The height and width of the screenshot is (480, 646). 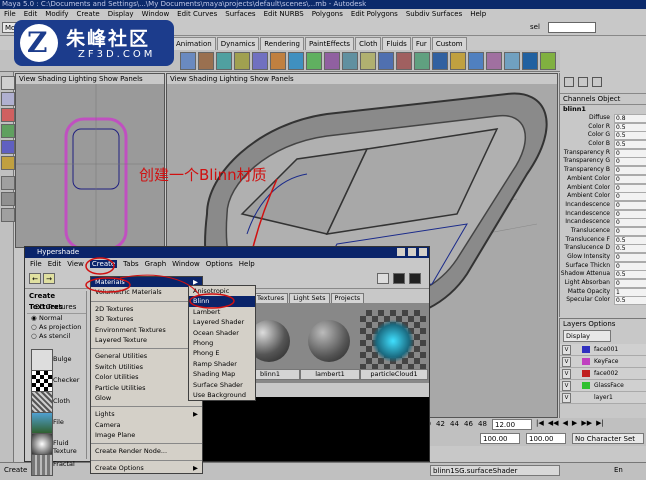 What do you see at coordinates (603, 136) in the screenshot?
I see `channel-row: Color G 0.5` at bounding box center [603, 136].